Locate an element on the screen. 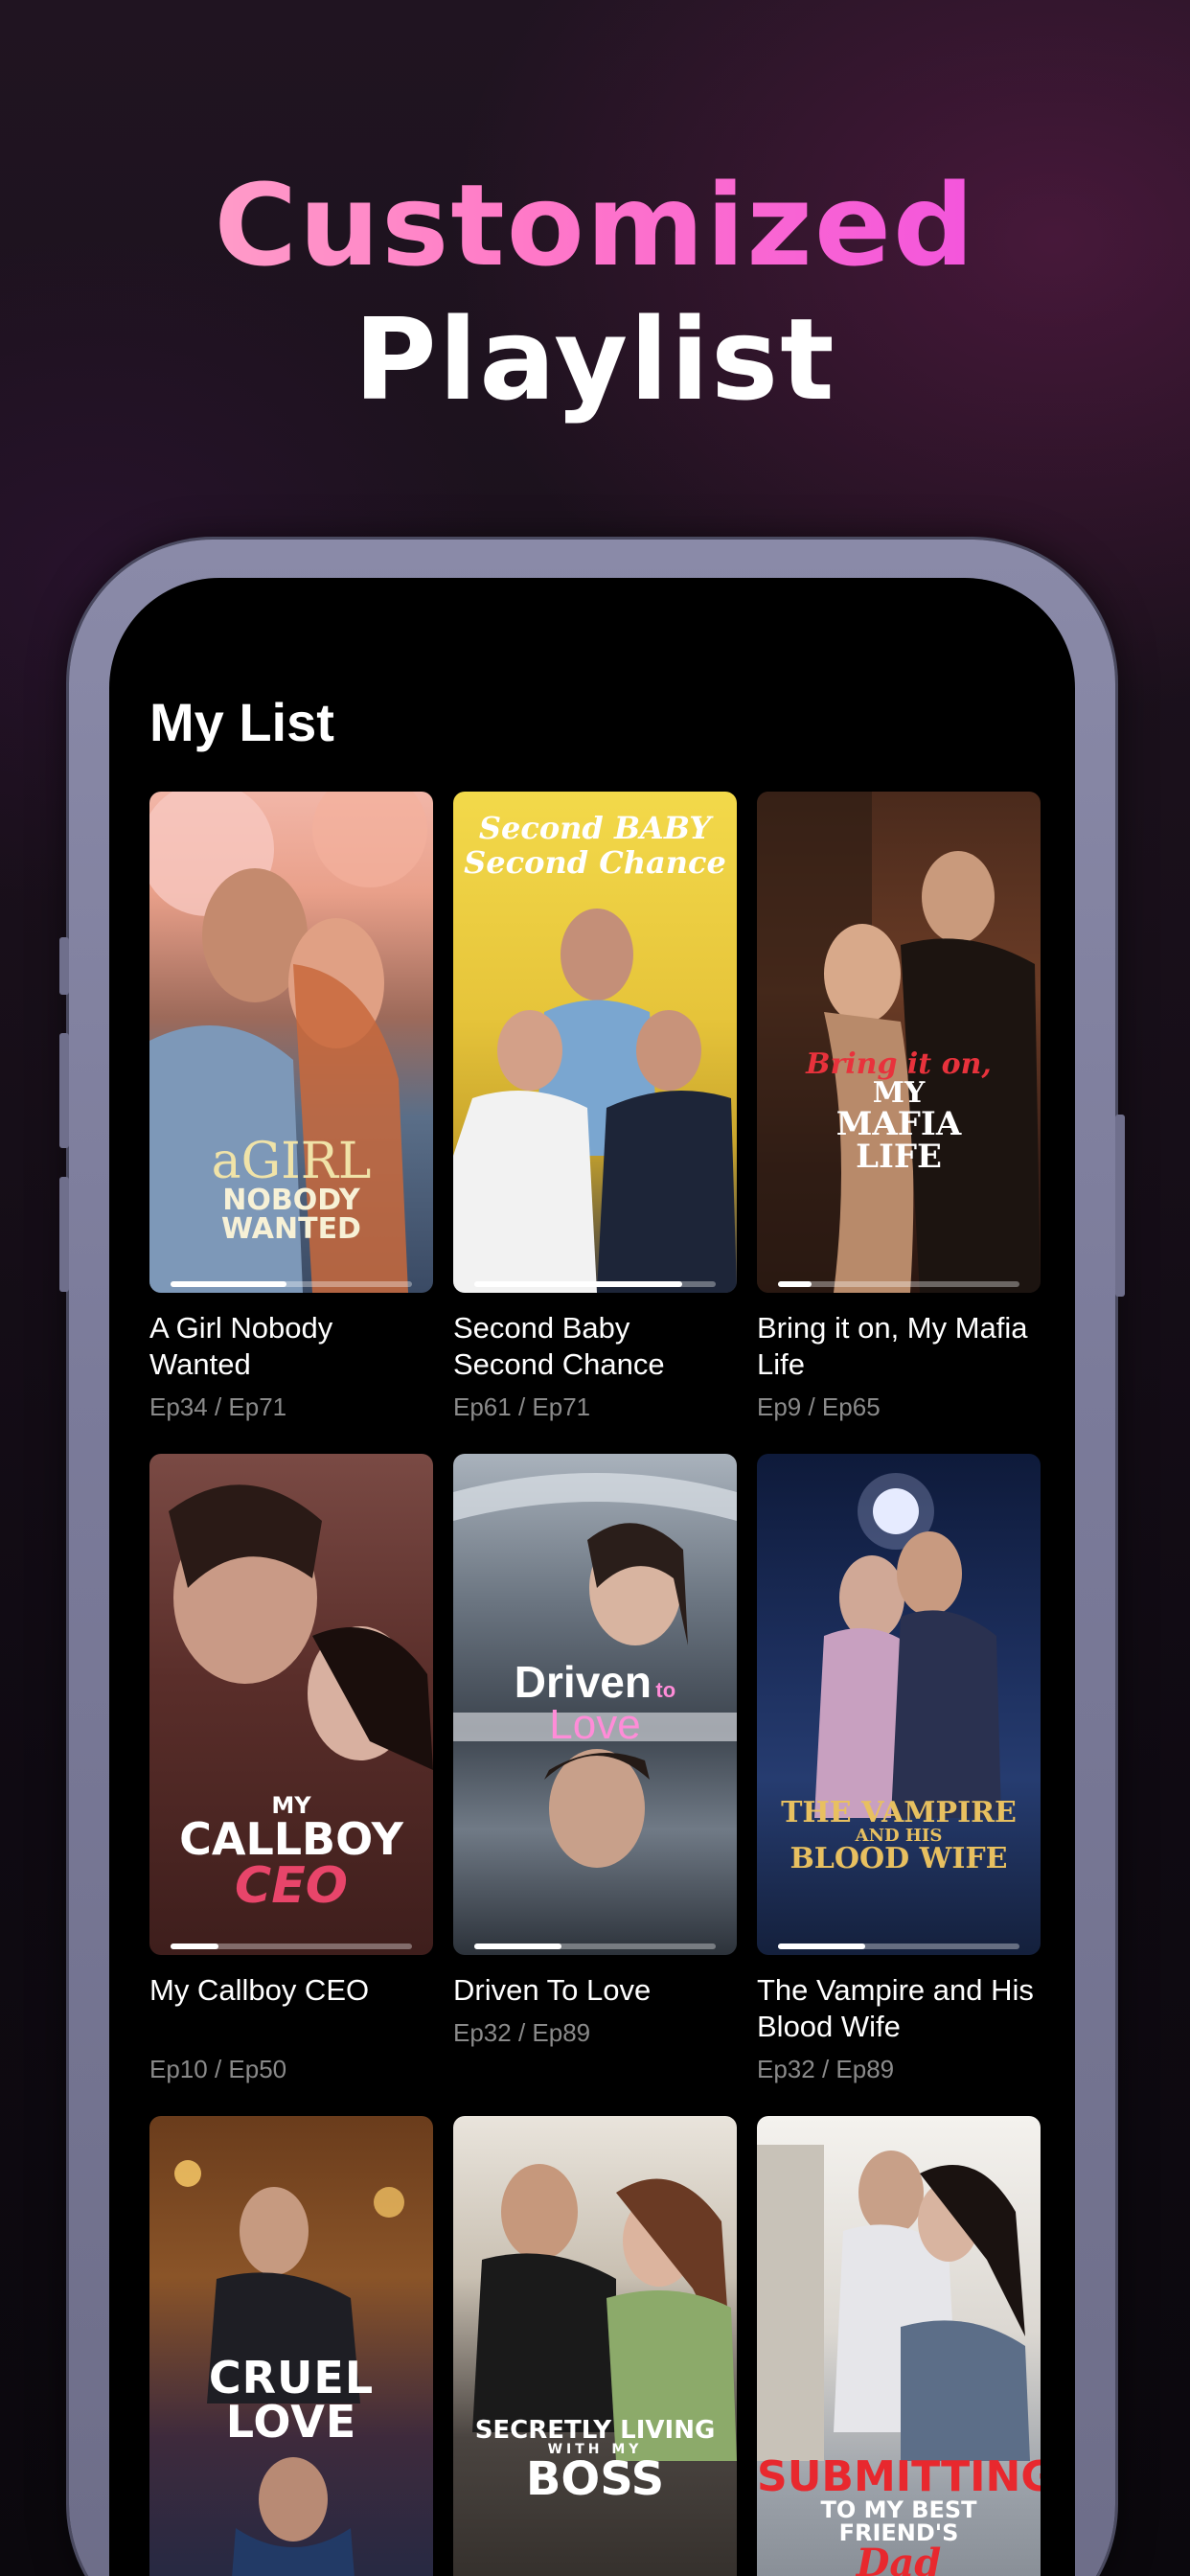 This screenshot has height=2576, width=1190. poster-title-line: TO MY BEST FRIEND'S is located at coordinates (899, 2521).